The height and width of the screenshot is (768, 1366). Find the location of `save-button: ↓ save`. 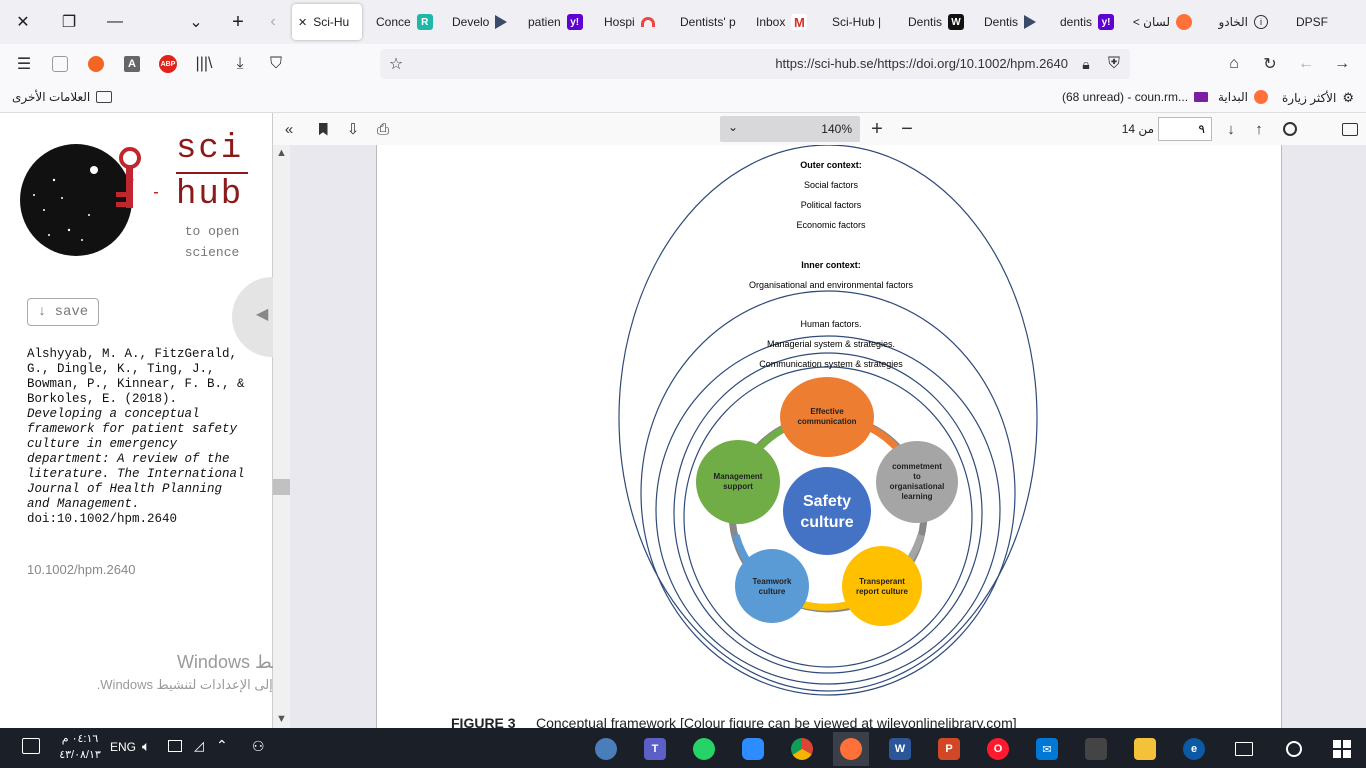

save-button: ↓ save is located at coordinates (63, 312).